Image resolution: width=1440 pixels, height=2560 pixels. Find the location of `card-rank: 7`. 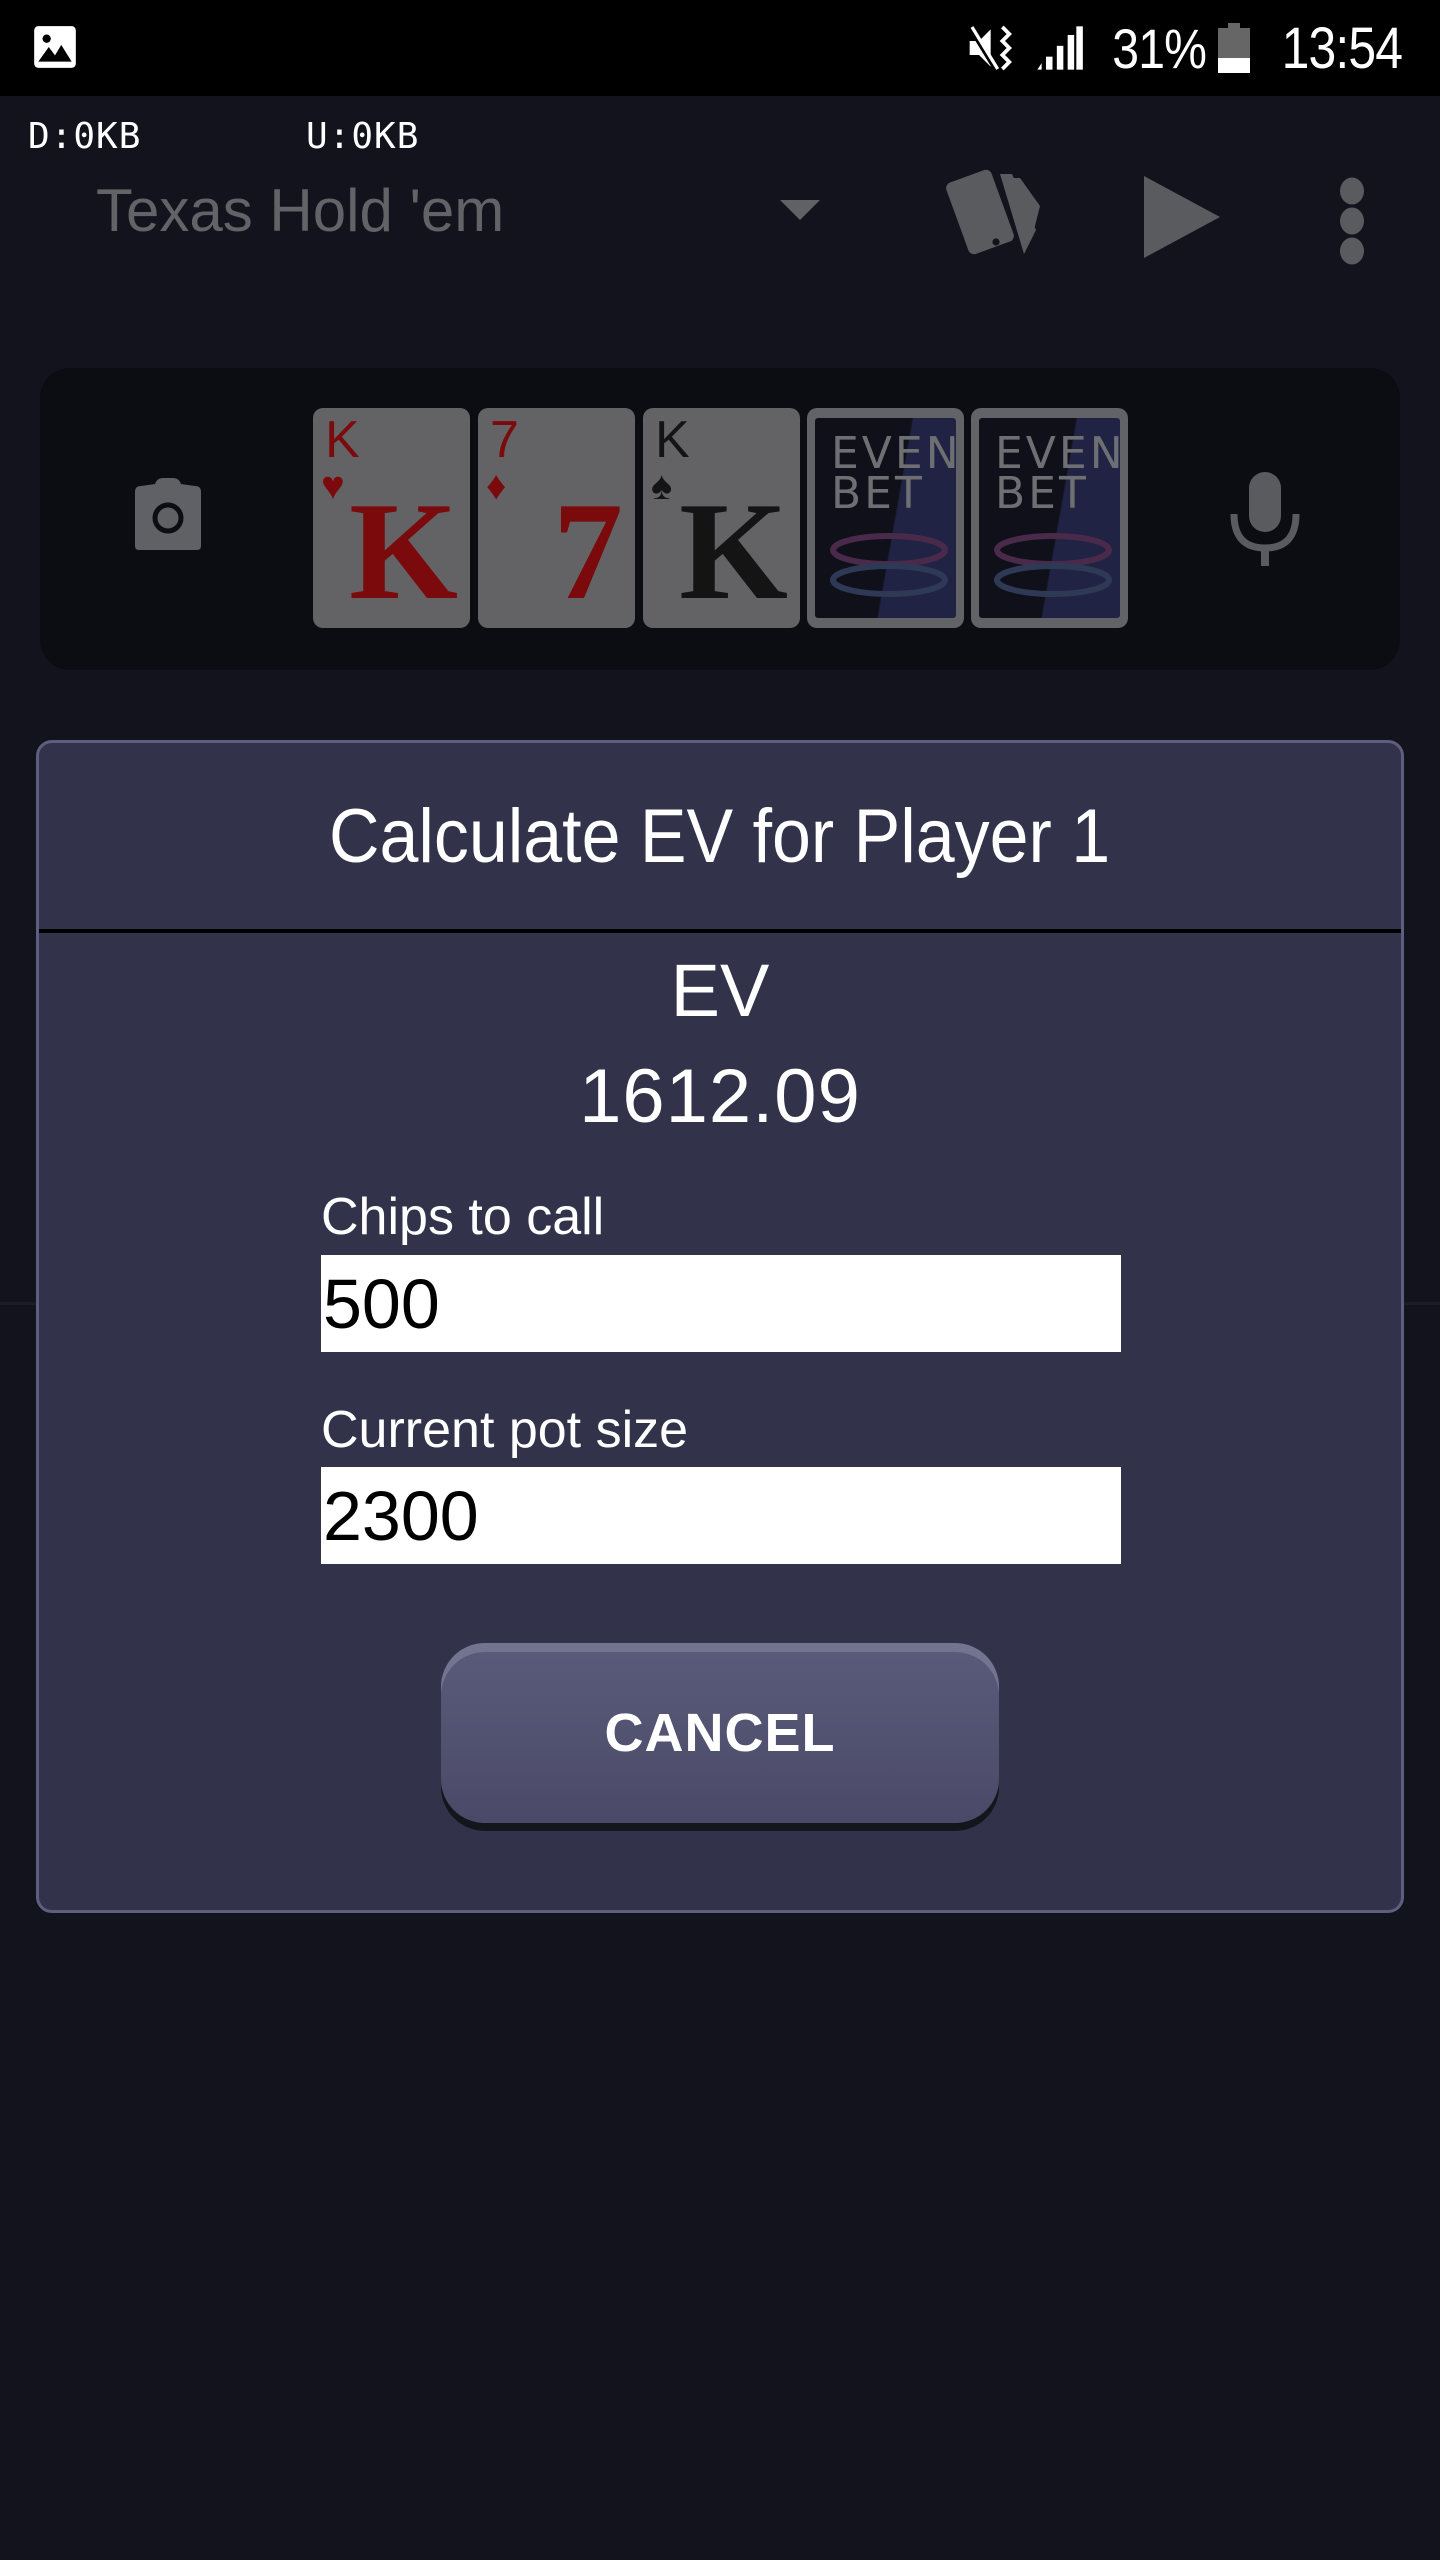

card-rank: 7 is located at coordinates (504, 440).